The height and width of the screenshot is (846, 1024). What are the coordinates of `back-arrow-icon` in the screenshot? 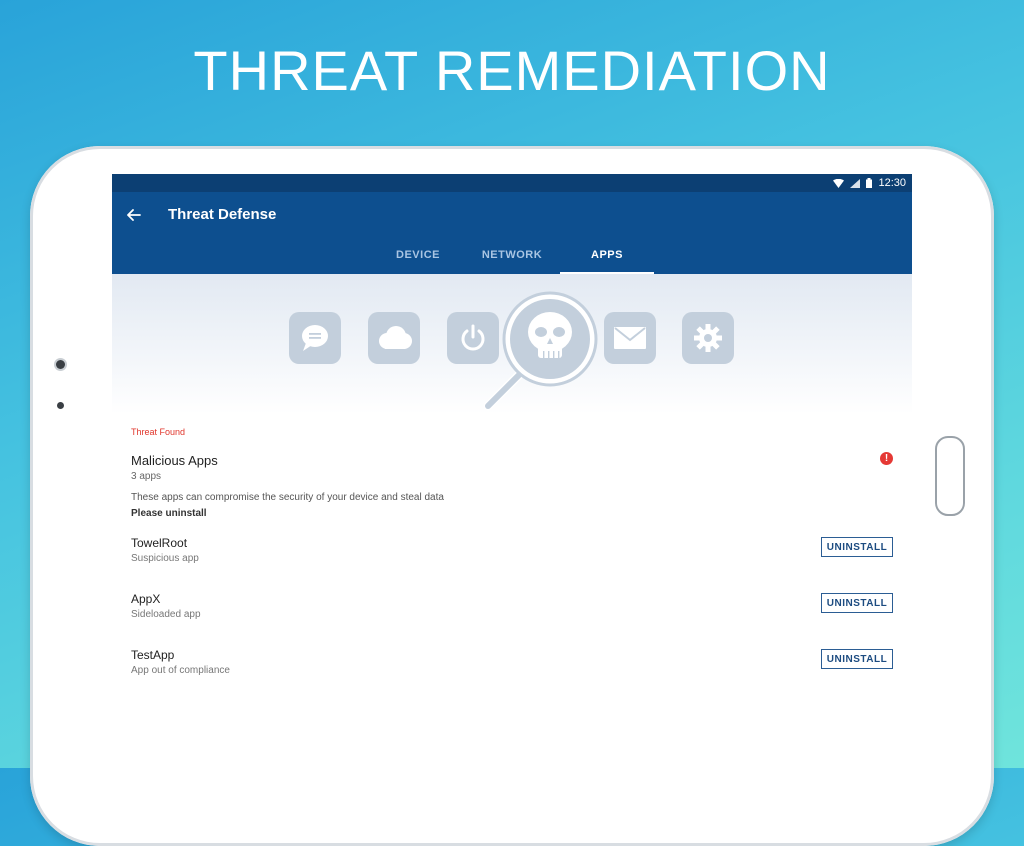 It's located at (134, 215).